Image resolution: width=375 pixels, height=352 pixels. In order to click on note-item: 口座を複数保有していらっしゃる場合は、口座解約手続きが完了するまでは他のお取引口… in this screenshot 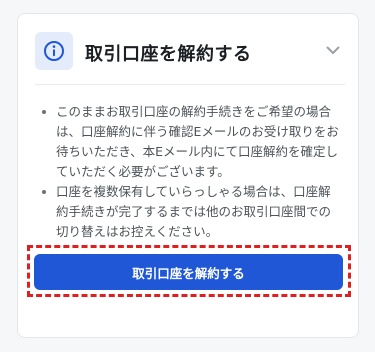, I will do `click(190, 212)`.